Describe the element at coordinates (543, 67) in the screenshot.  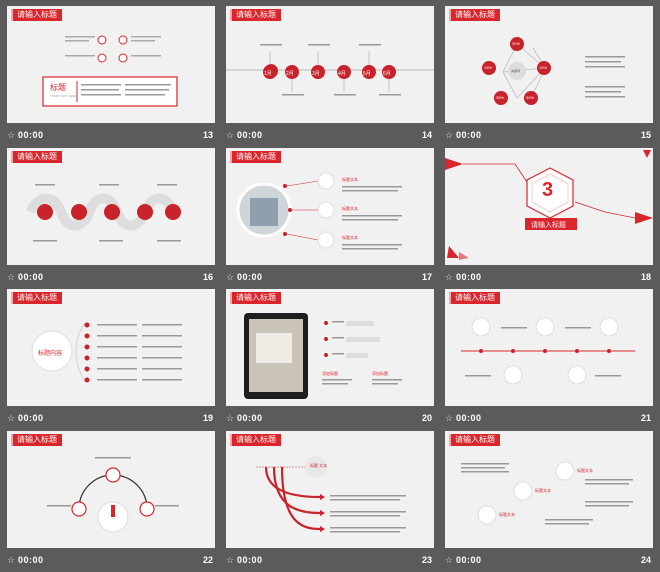
I see `percent-label: 10%` at that location.